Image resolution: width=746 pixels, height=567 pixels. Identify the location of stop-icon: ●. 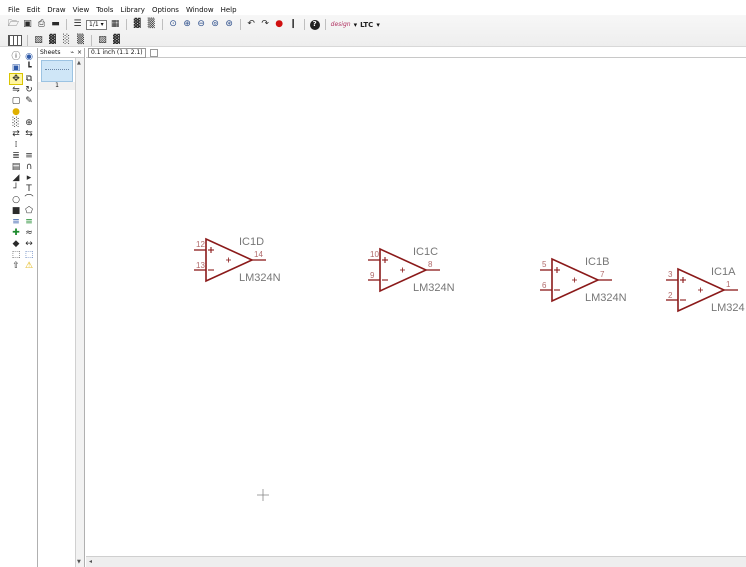
(279, 24).